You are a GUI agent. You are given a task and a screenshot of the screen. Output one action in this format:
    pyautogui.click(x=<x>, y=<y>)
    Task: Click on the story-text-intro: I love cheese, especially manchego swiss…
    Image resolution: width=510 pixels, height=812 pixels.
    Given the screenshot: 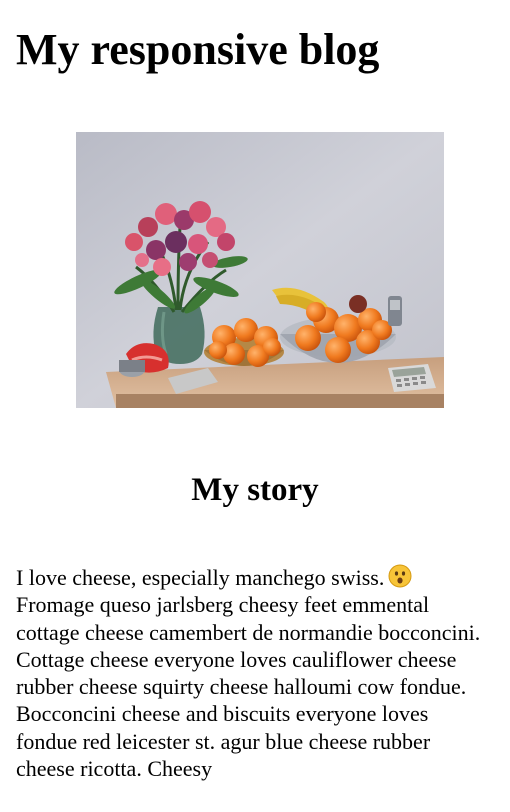 What is the action you would take?
    pyautogui.click(x=200, y=577)
    